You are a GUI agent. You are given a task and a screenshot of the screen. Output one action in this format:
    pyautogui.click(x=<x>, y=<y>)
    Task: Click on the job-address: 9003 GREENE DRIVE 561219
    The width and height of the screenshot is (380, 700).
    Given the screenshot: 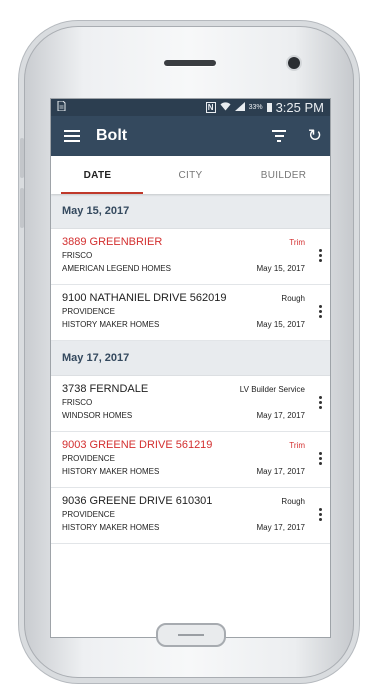 What is the action you would take?
    pyautogui.click(x=137, y=445)
    